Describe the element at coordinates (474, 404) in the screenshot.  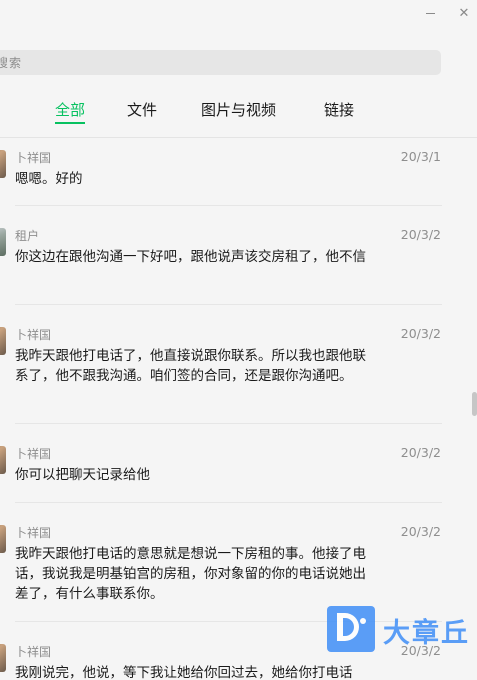
I see `scrollbar-thumb` at that location.